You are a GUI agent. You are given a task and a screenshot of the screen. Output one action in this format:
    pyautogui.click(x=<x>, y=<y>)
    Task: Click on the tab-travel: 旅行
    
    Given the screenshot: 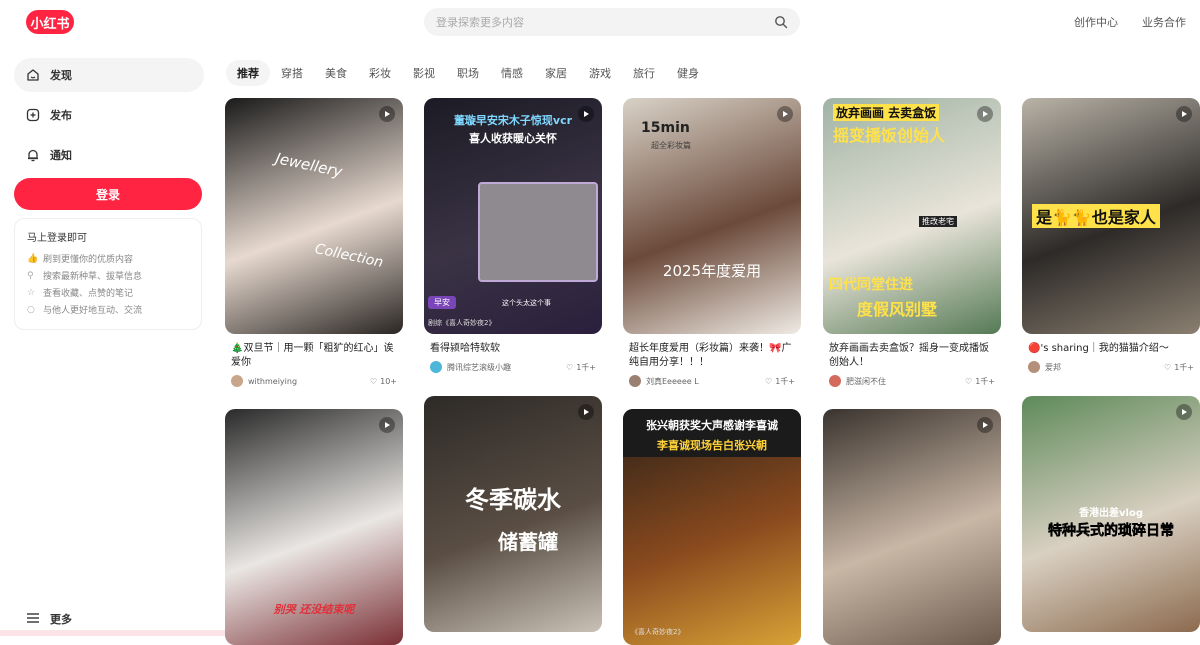 What is the action you would take?
    pyautogui.click(x=644, y=73)
    